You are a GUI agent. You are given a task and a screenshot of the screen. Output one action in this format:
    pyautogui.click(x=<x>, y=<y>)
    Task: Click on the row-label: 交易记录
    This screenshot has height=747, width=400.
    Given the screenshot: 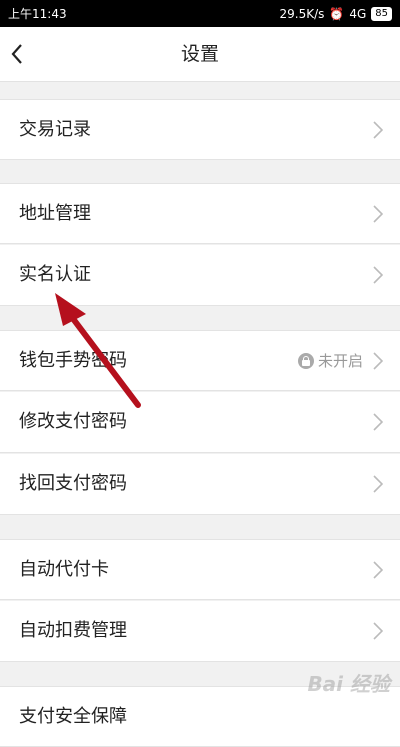 What is the action you would take?
    pyautogui.click(x=55, y=129)
    